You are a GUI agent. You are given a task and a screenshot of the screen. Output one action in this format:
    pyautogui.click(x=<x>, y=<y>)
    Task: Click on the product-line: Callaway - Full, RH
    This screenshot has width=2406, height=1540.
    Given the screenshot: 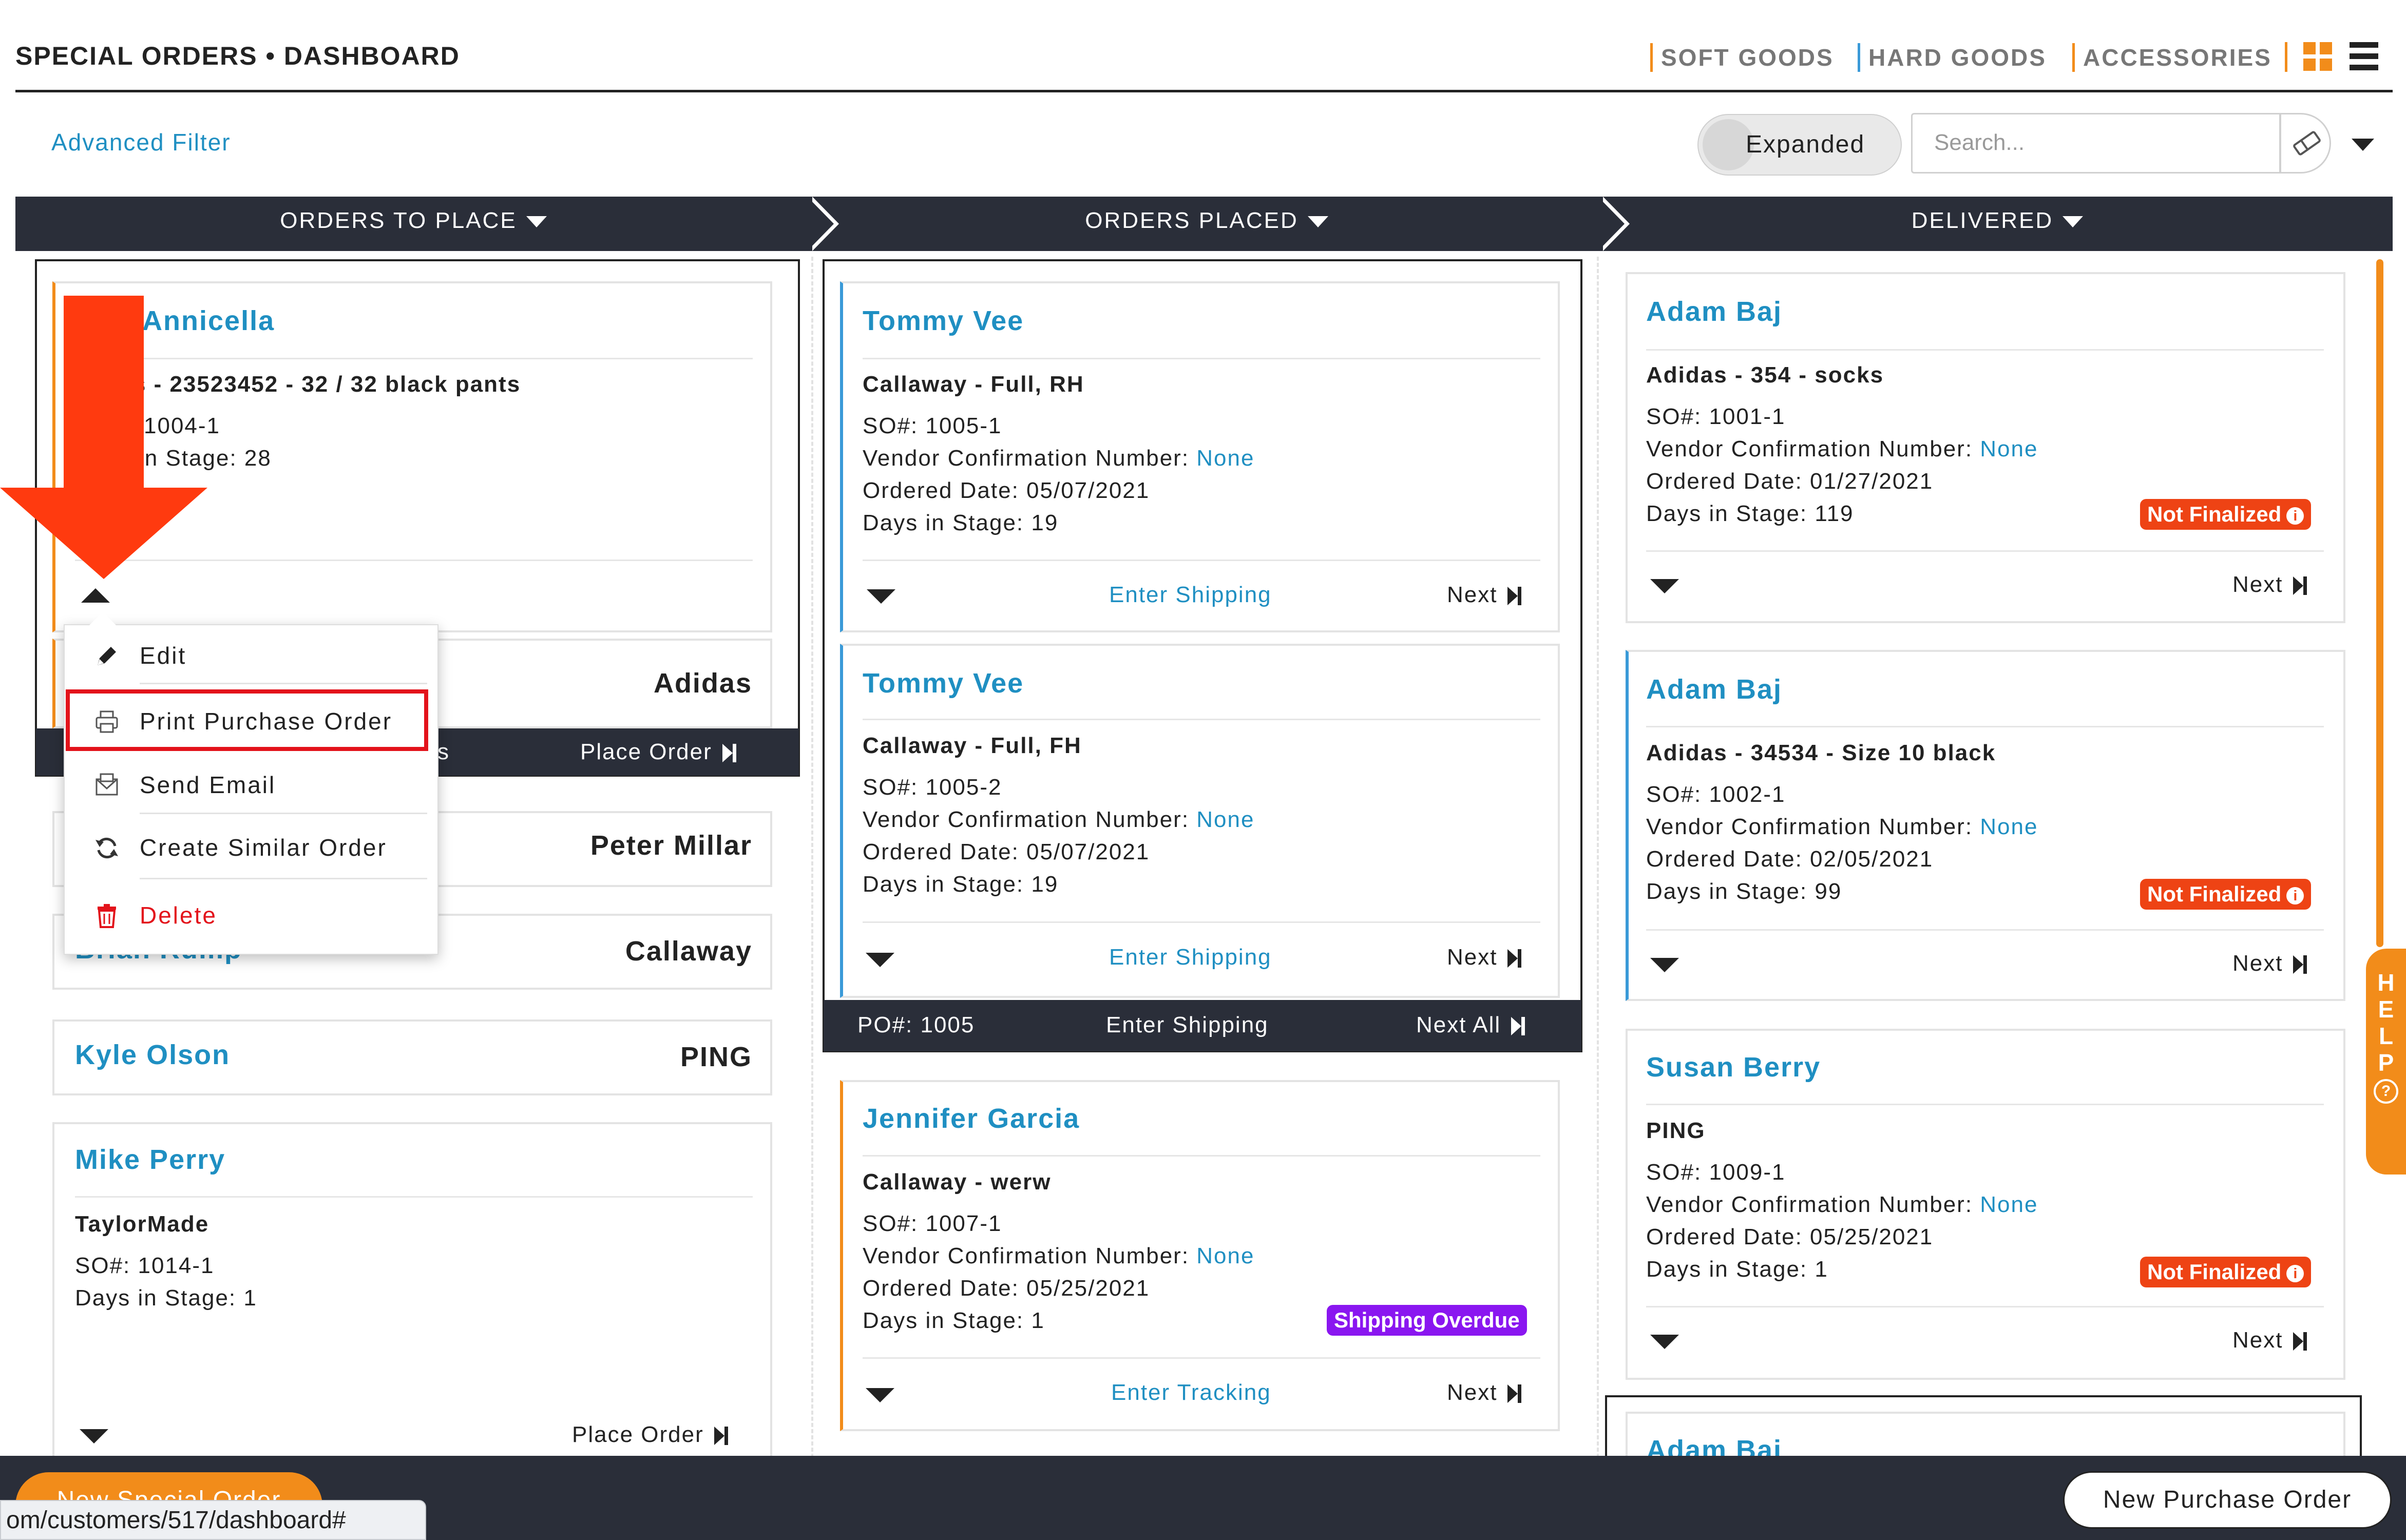 What is the action you would take?
    pyautogui.click(x=974, y=384)
    